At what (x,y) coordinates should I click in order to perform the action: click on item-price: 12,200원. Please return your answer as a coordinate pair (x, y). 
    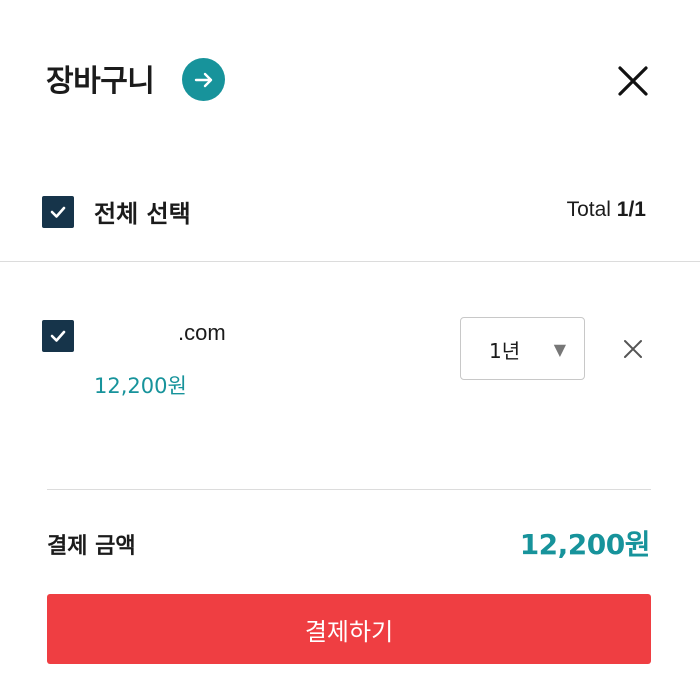
    Looking at the image, I should click on (140, 386).